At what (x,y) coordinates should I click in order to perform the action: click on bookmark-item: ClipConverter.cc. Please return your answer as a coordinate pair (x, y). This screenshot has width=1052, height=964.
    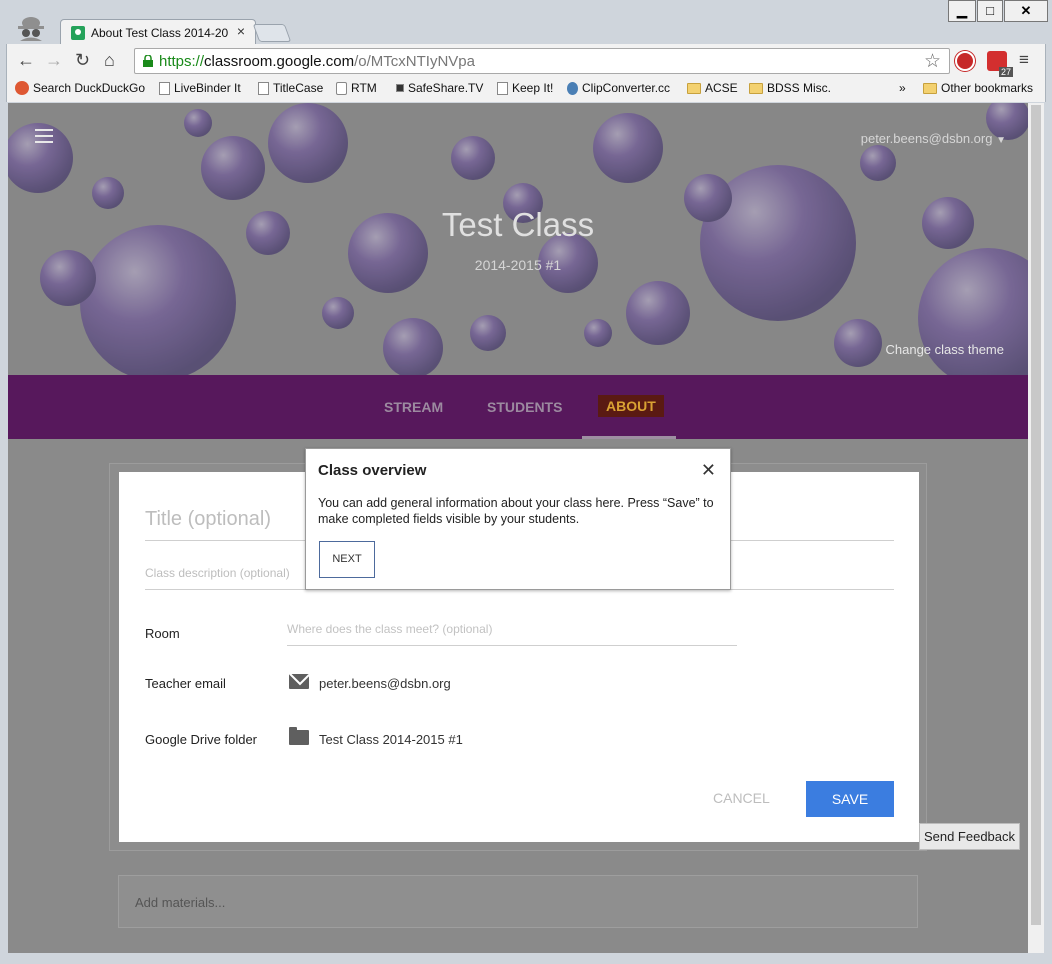
    Looking at the image, I should click on (618, 88).